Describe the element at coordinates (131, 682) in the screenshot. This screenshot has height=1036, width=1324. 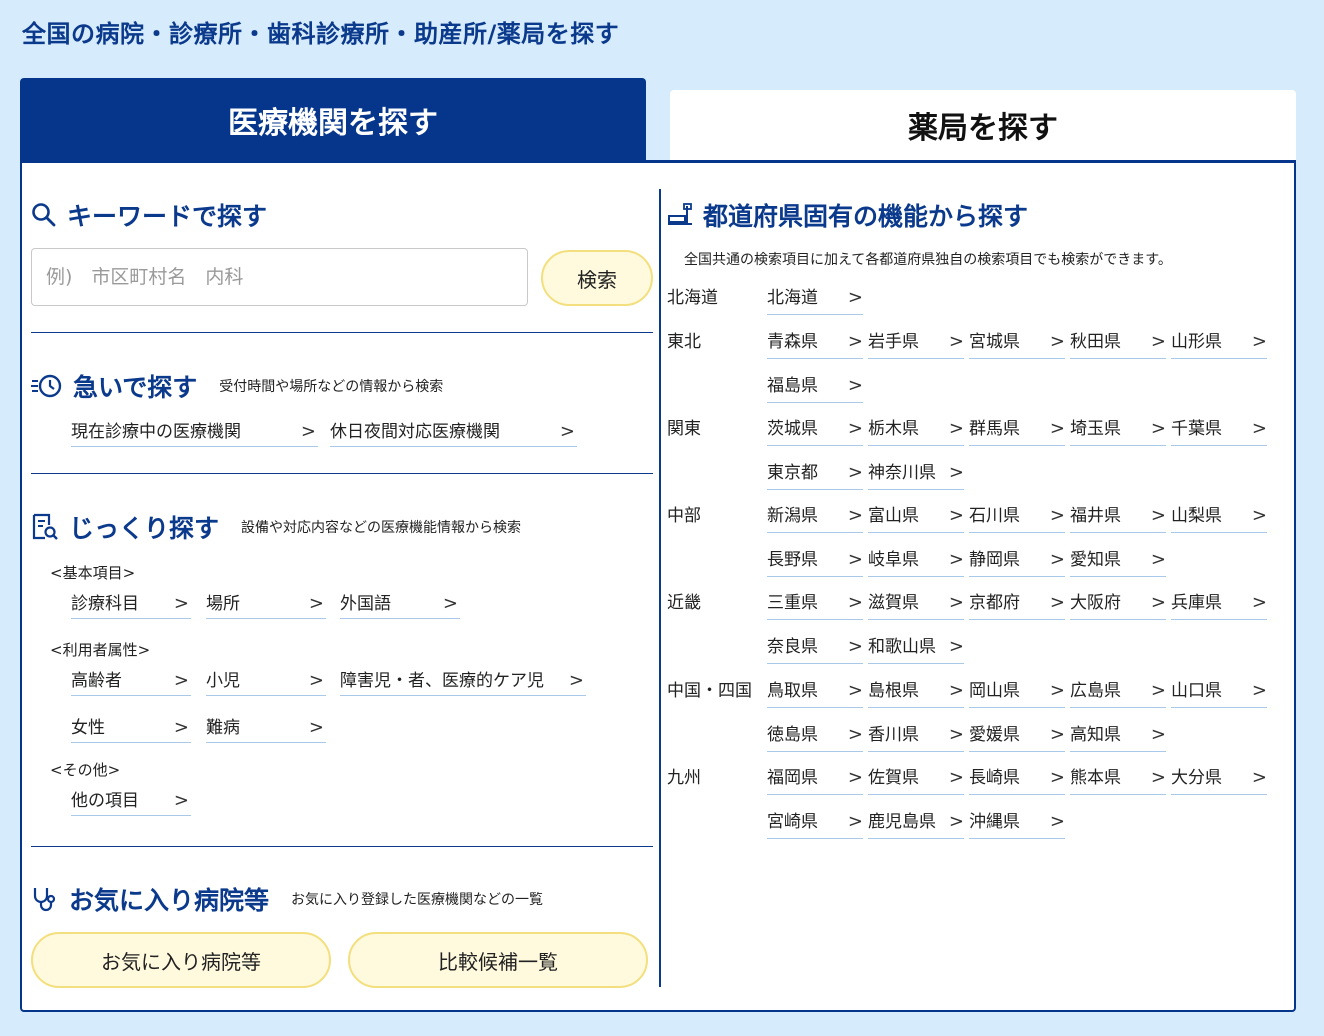
I see `link-elderly: 高齢者 >` at that location.